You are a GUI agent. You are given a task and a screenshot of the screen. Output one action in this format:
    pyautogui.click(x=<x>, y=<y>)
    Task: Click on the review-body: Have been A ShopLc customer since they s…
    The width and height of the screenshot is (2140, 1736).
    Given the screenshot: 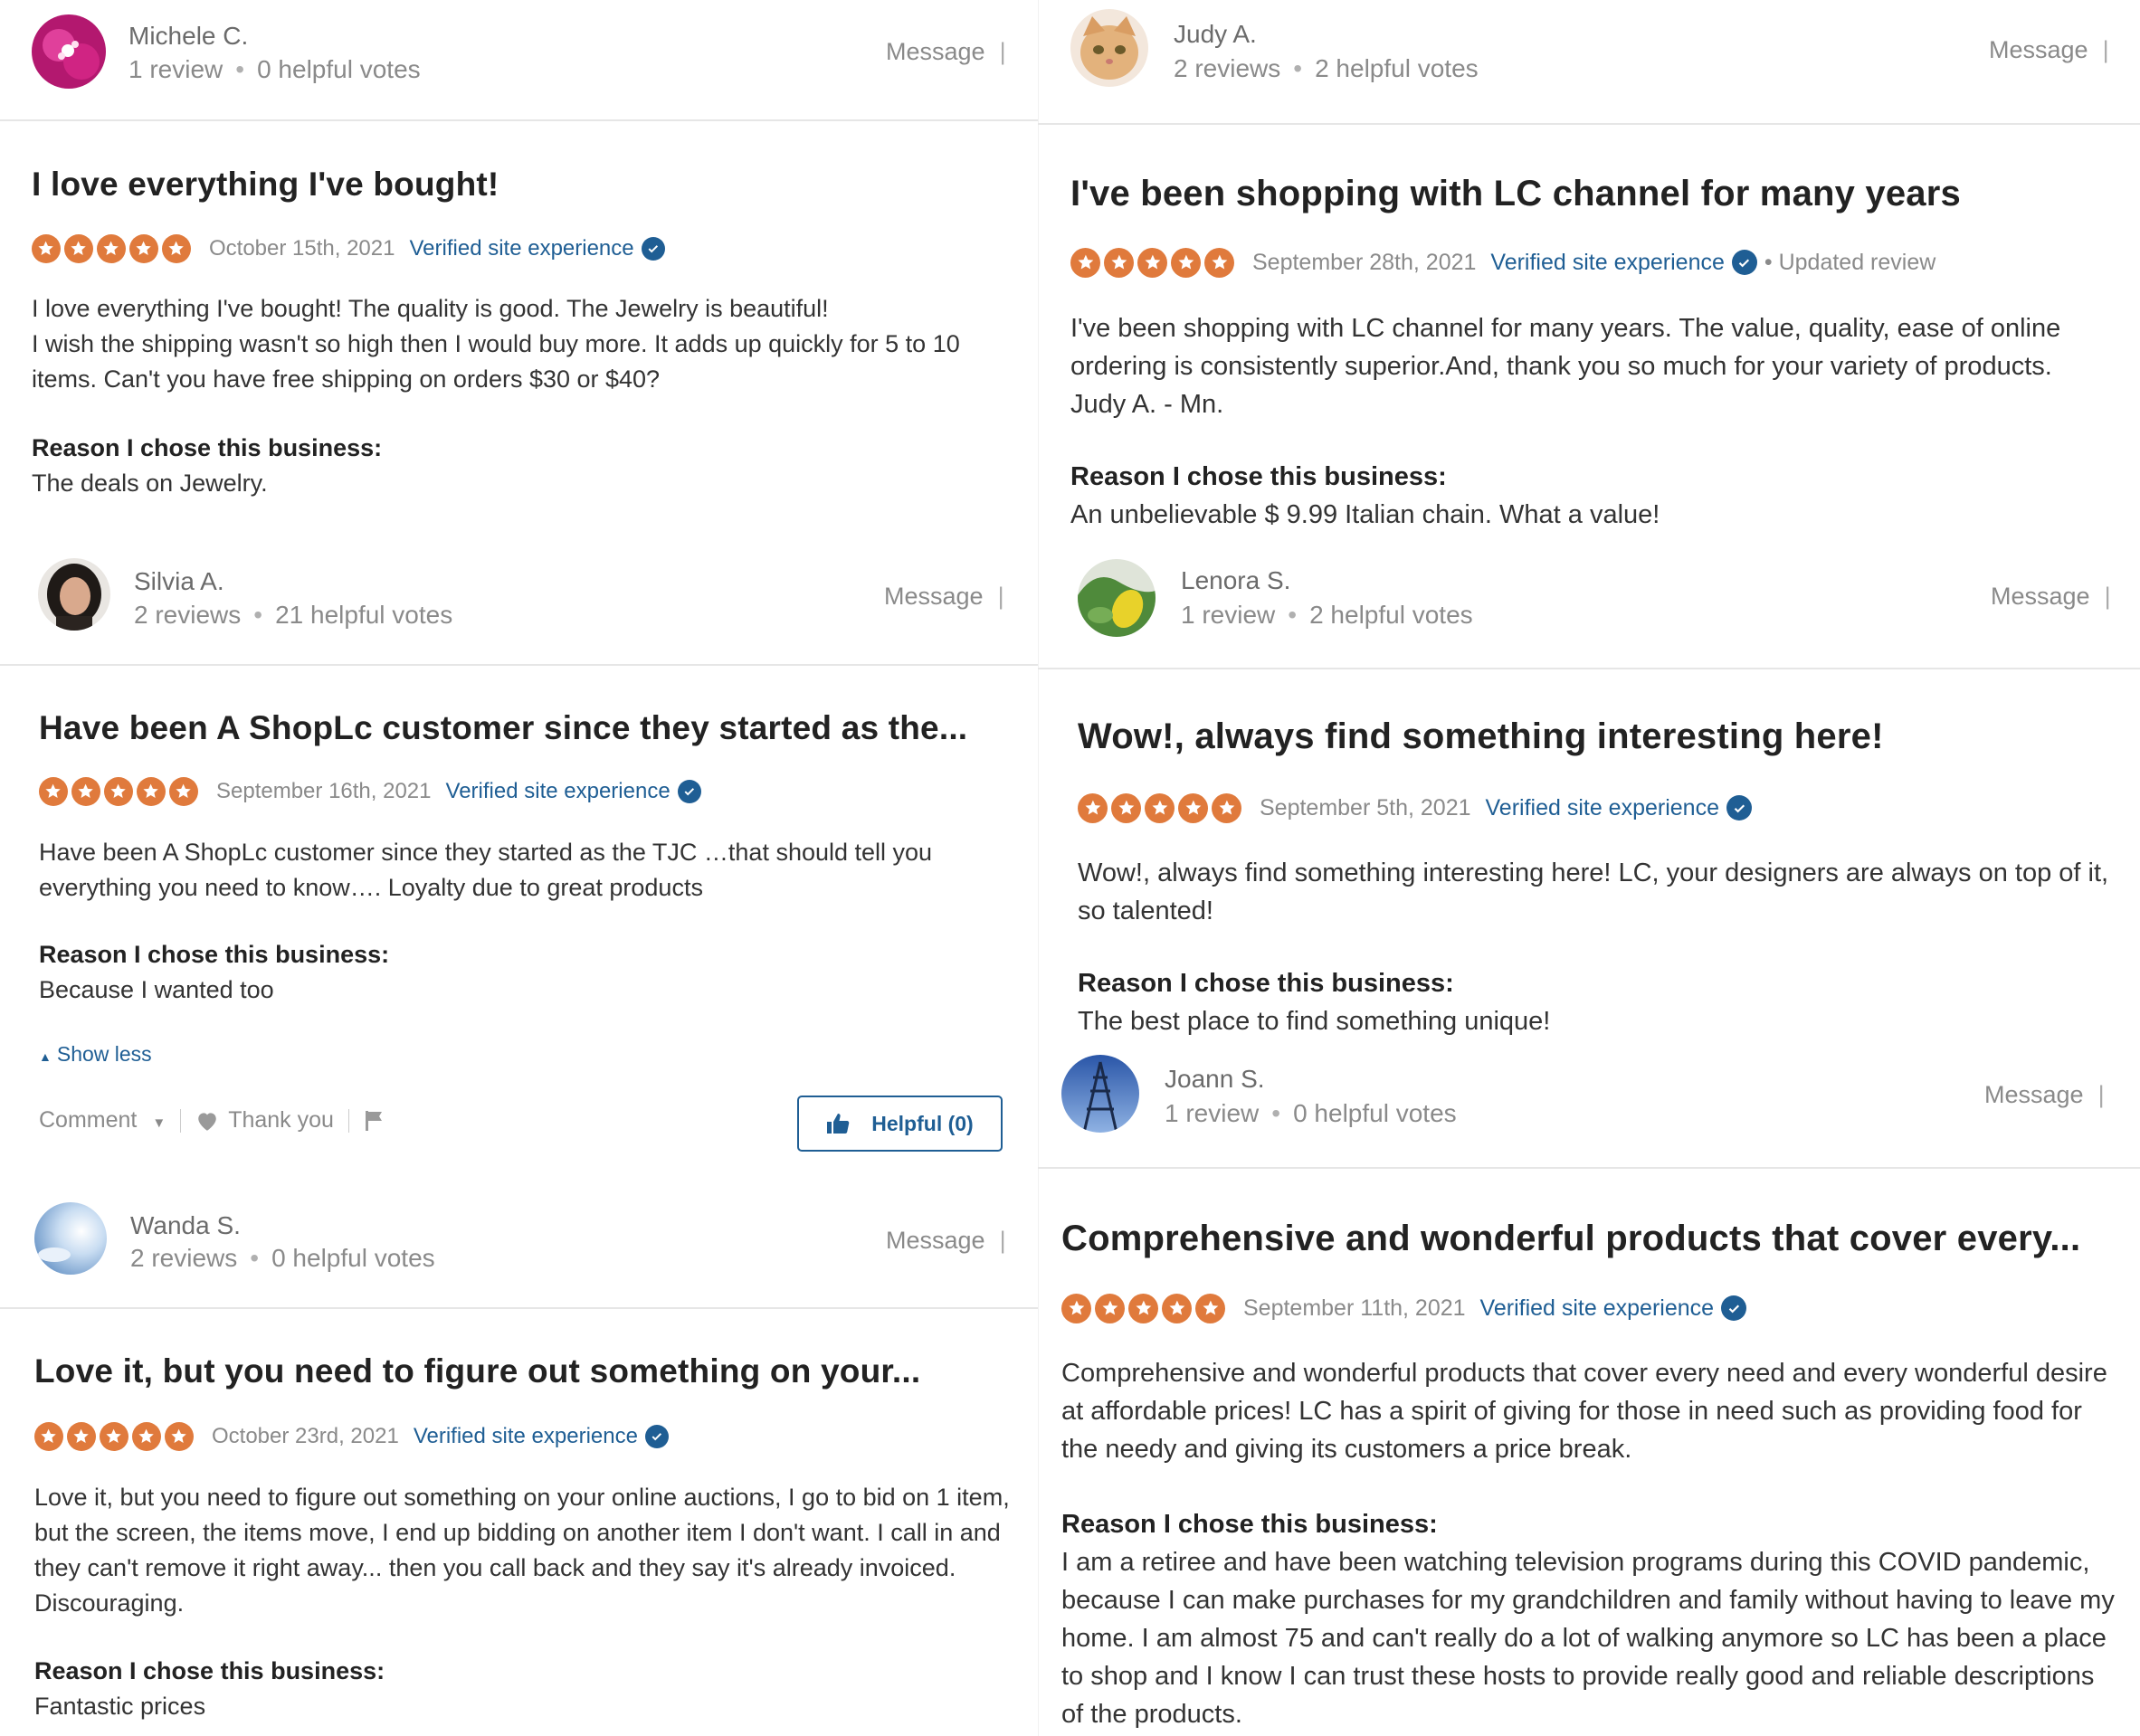 What is the action you would take?
    pyautogui.click(x=486, y=870)
    